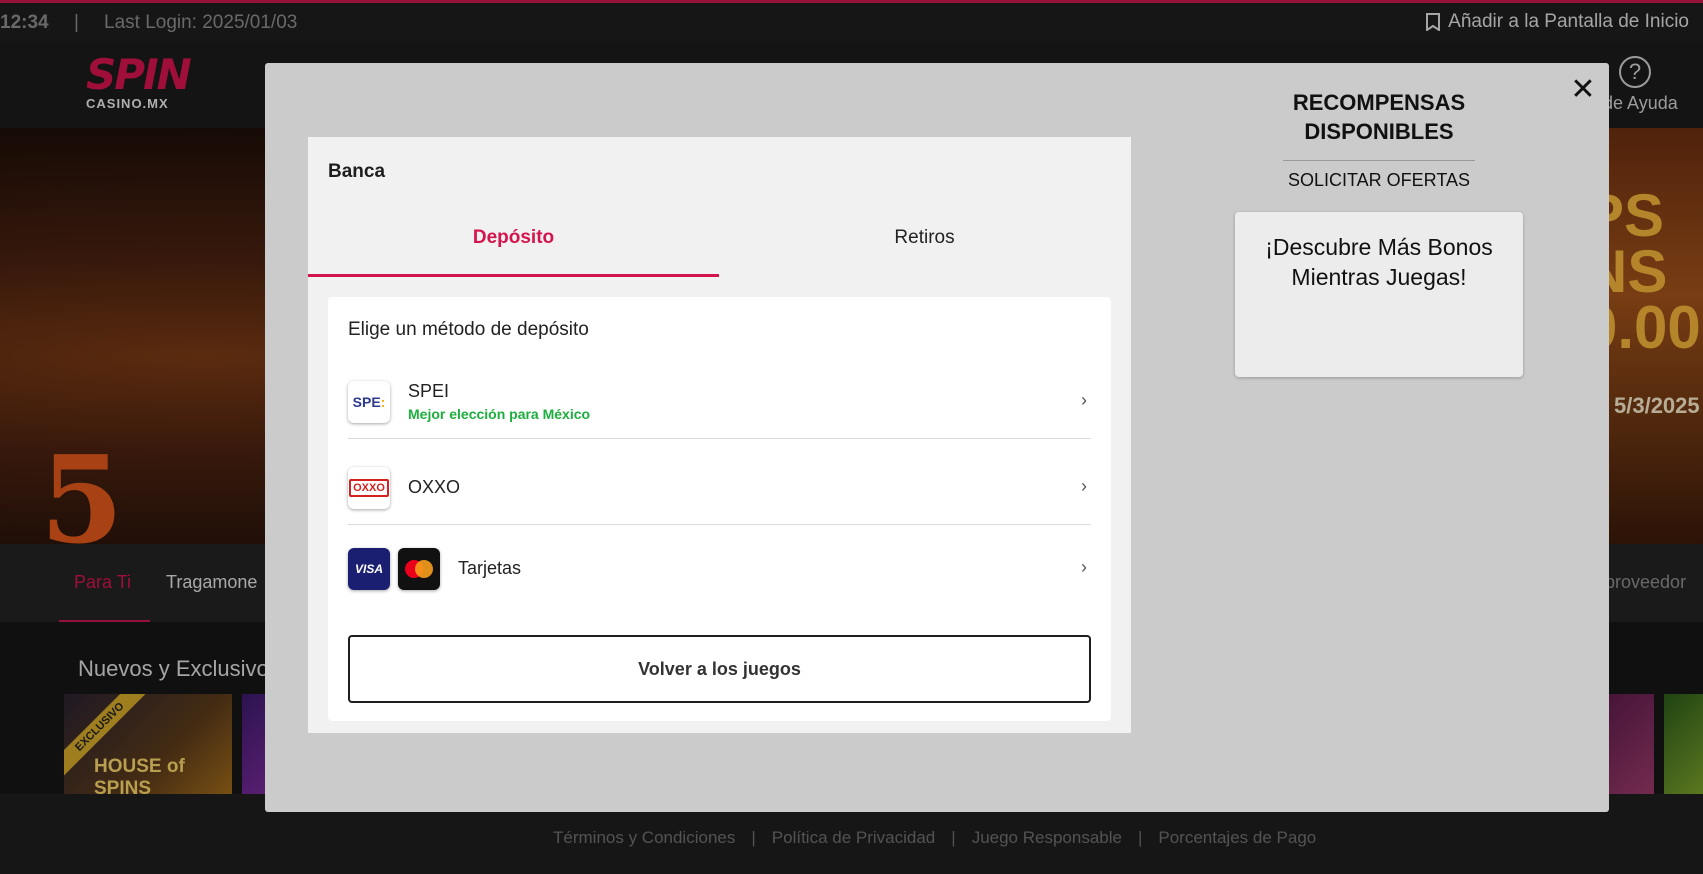 Image resolution: width=1703 pixels, height=874 pixels. Describe the element at coordinates (719, 569) in the screenshot. I see `deposit-method-cards: VISA Tarjetas ›` at that location.